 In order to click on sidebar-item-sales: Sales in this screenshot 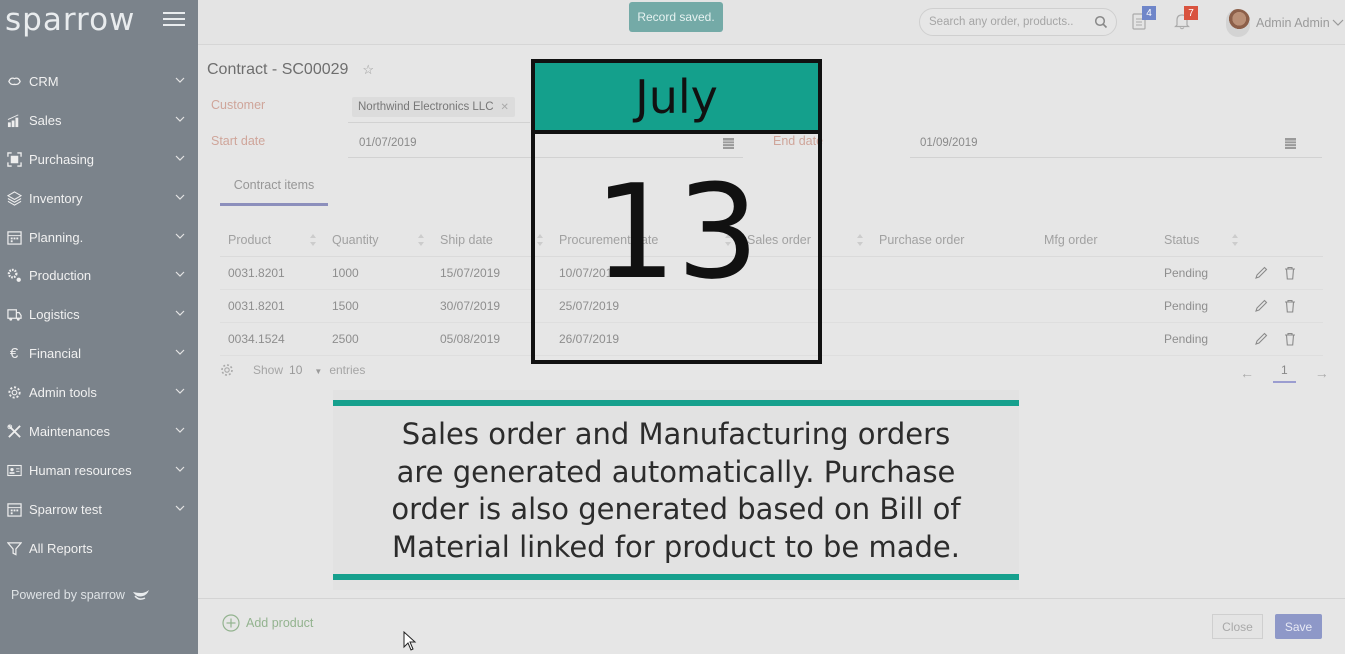, I will do `click(99, 120)`.